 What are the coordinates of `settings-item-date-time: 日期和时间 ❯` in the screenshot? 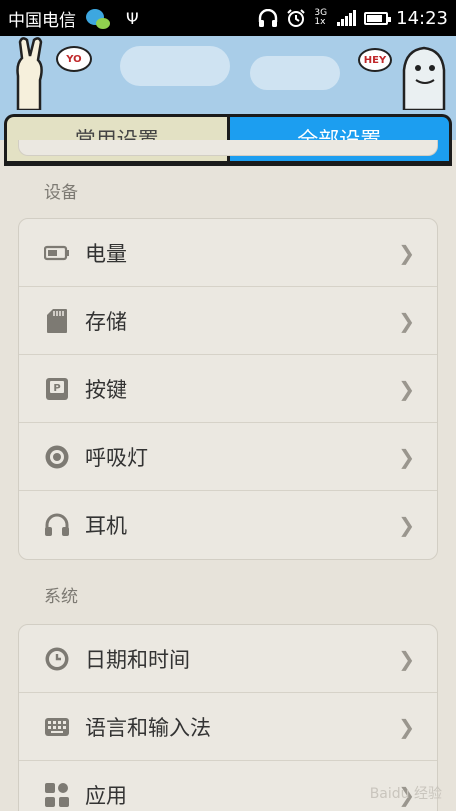 It's located at (228, 659).